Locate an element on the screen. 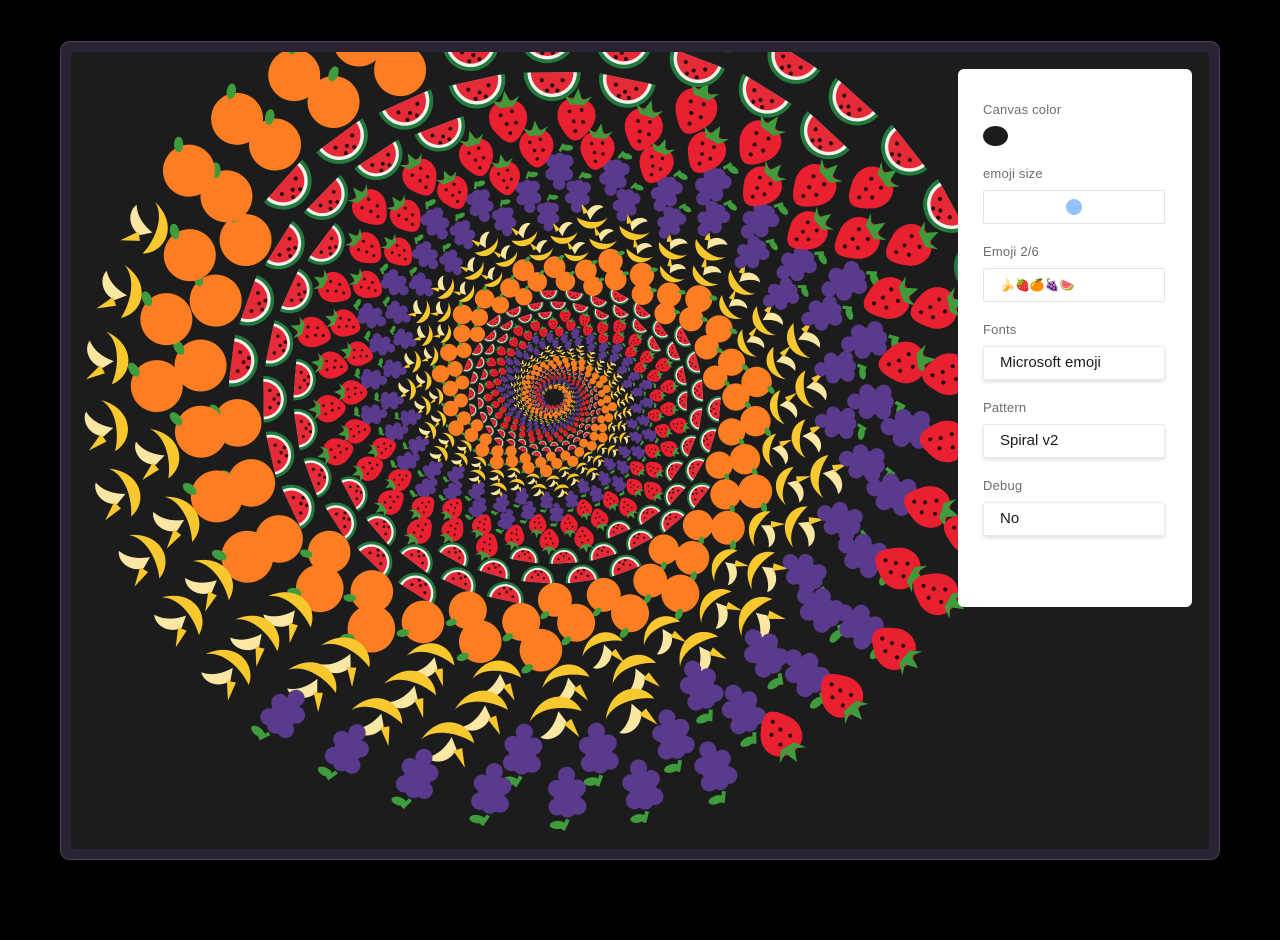  canvas-color-label: Canvas color is located at coordinates (1022, 109).